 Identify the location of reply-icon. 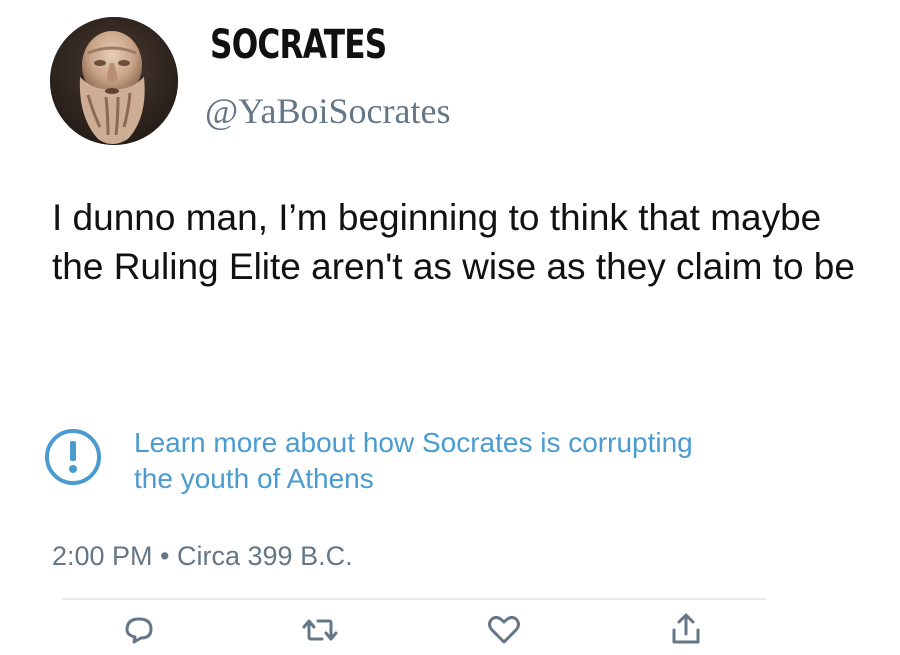
(139, 630).